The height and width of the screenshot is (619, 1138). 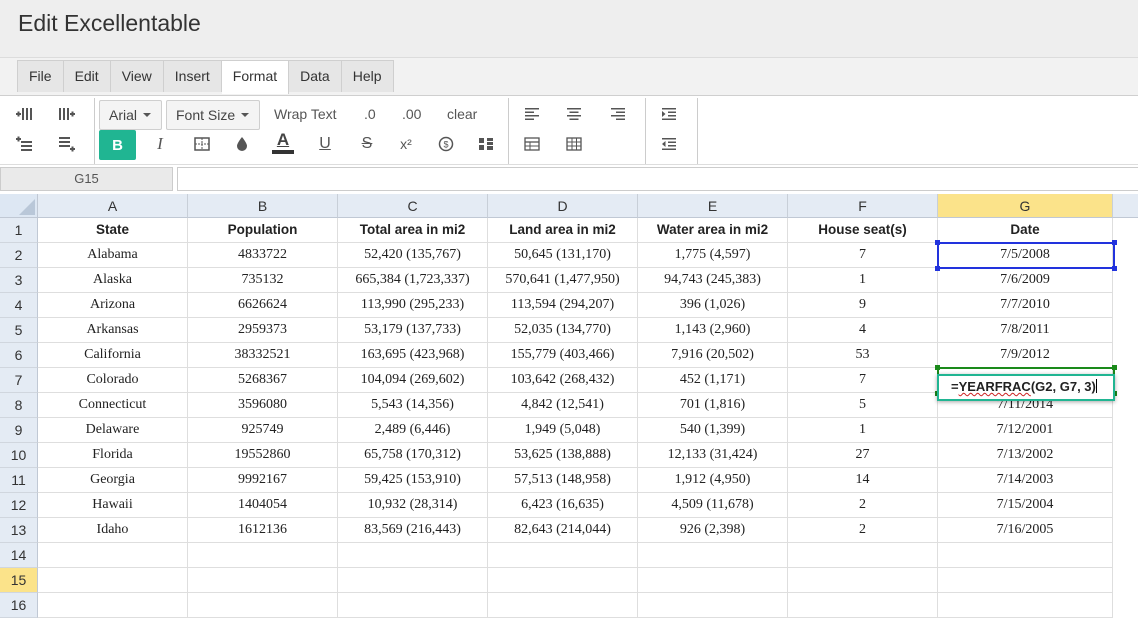 What do you see at coordinates (1025, 605) in the screenshot?
I see `cell-g16` at bounding box center [1025, 605].